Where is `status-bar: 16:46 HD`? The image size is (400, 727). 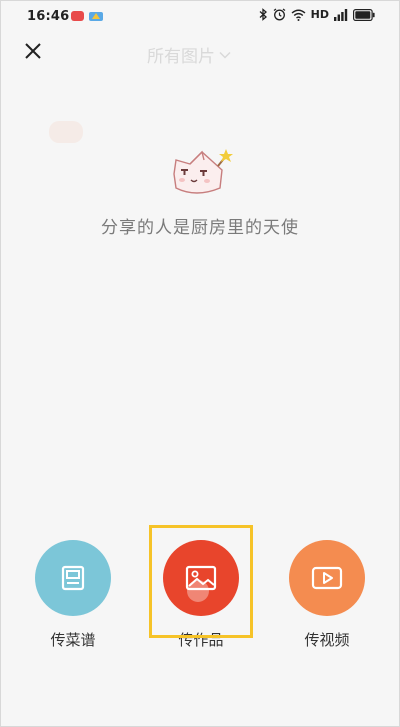
status-bar: 16:46 HD is located at coordinates (200, 16).